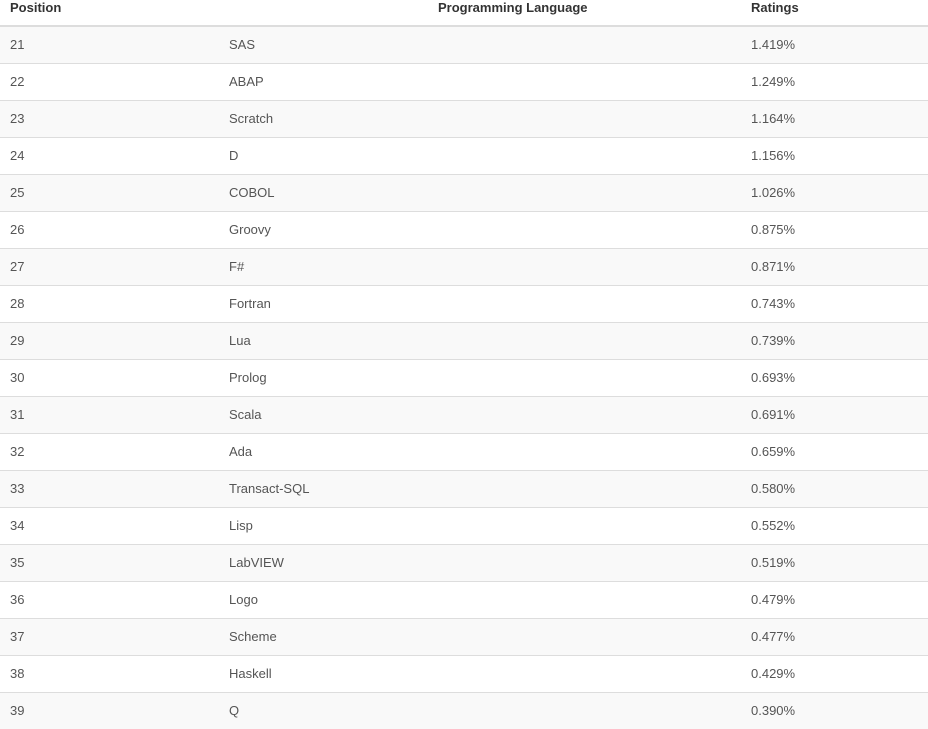  Describe the element at coordinates (834, 230) in the screenshot. I see `cell-rating: 0.875%` at that location.